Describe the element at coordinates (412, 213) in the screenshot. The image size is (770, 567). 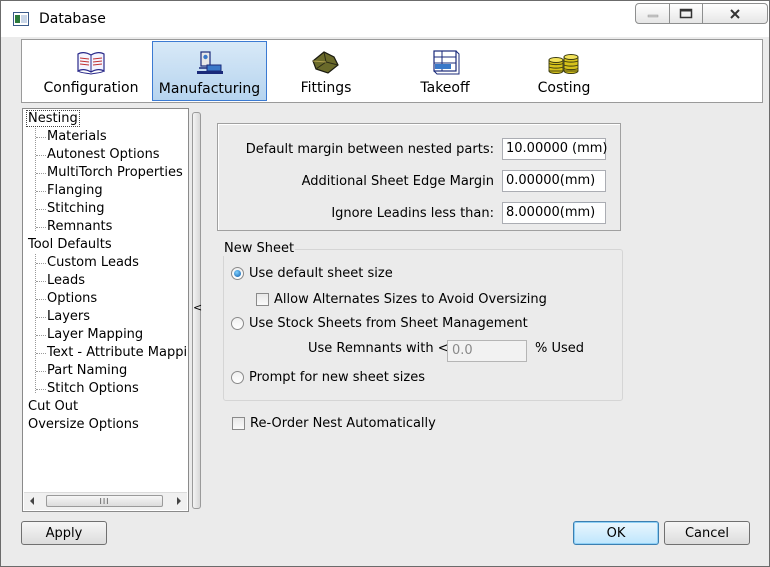
I see `leadins-label: Ignore Leadins less than:` at that location.